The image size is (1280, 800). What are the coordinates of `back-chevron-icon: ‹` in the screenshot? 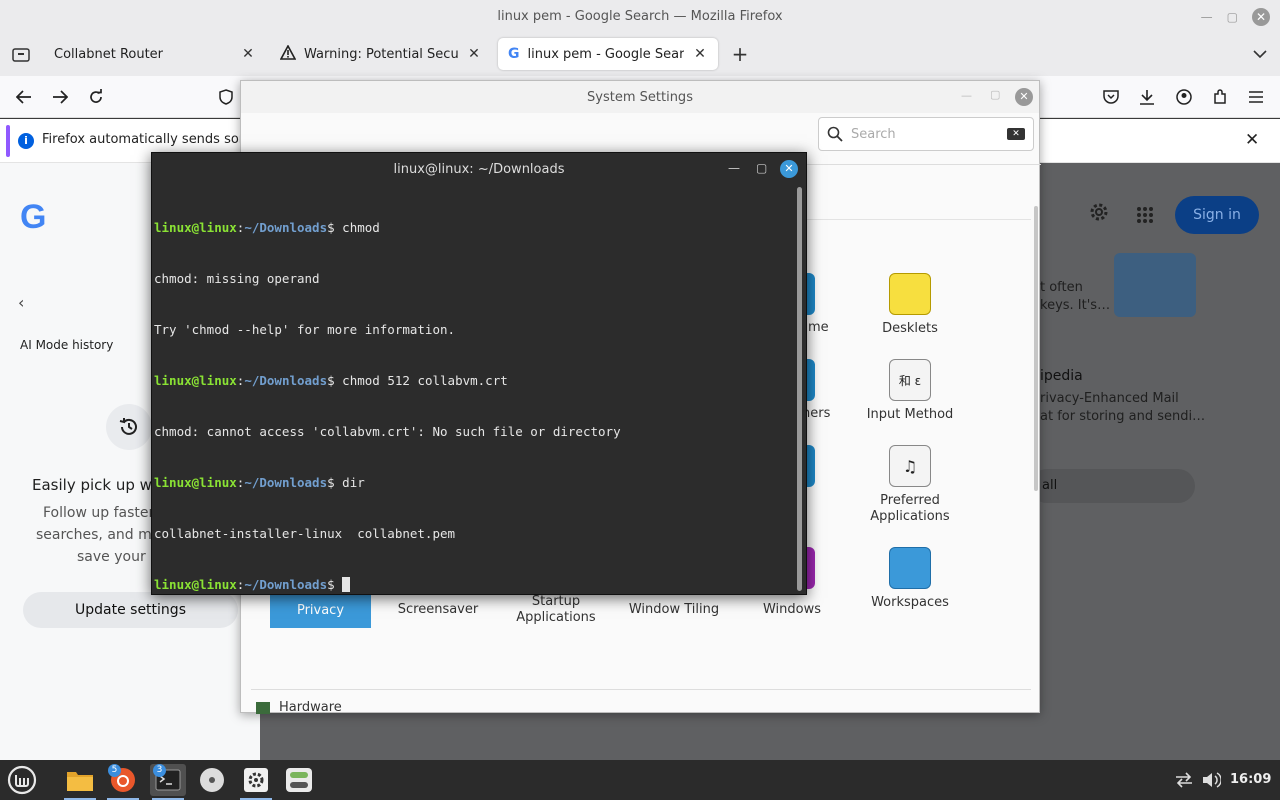 It's located at (21, 302).